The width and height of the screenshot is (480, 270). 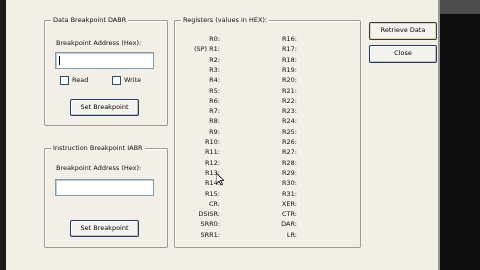 I want to click on instruction-address-label: Breakpoint Address (Hex):, so click(x=99, y=168).